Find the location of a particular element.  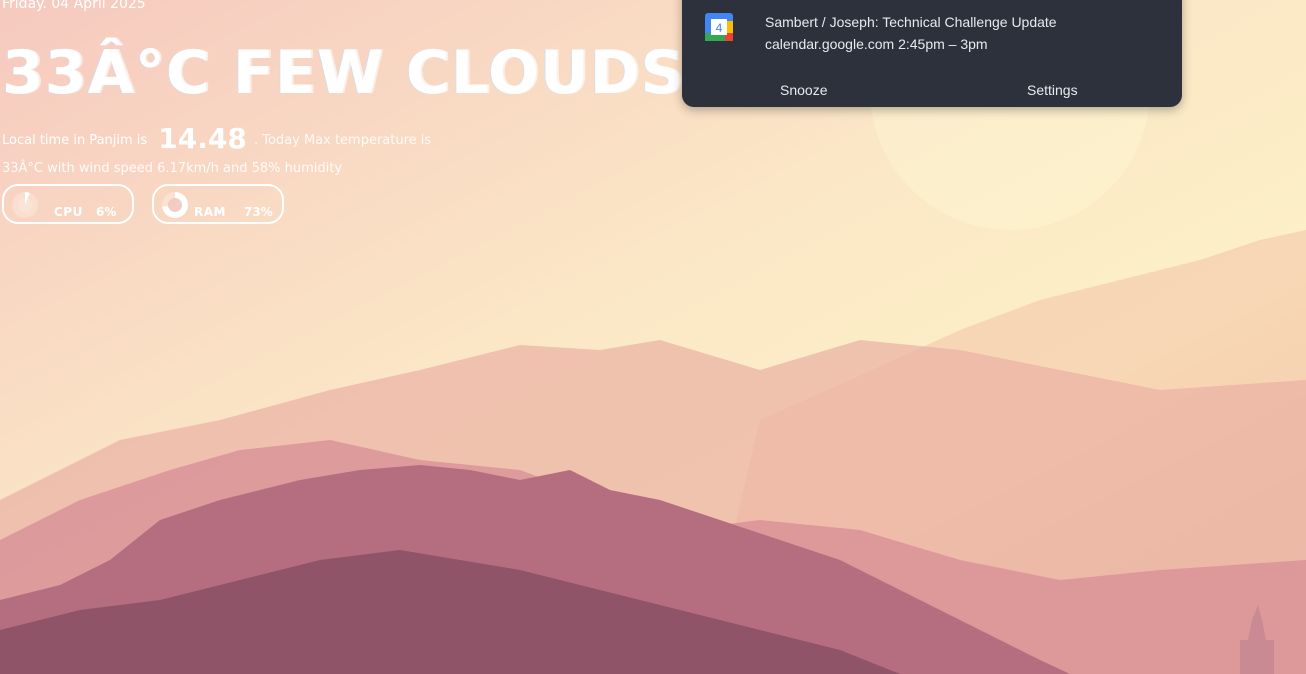

local-time-value: 14.48 is located at coordinates (202, 138).